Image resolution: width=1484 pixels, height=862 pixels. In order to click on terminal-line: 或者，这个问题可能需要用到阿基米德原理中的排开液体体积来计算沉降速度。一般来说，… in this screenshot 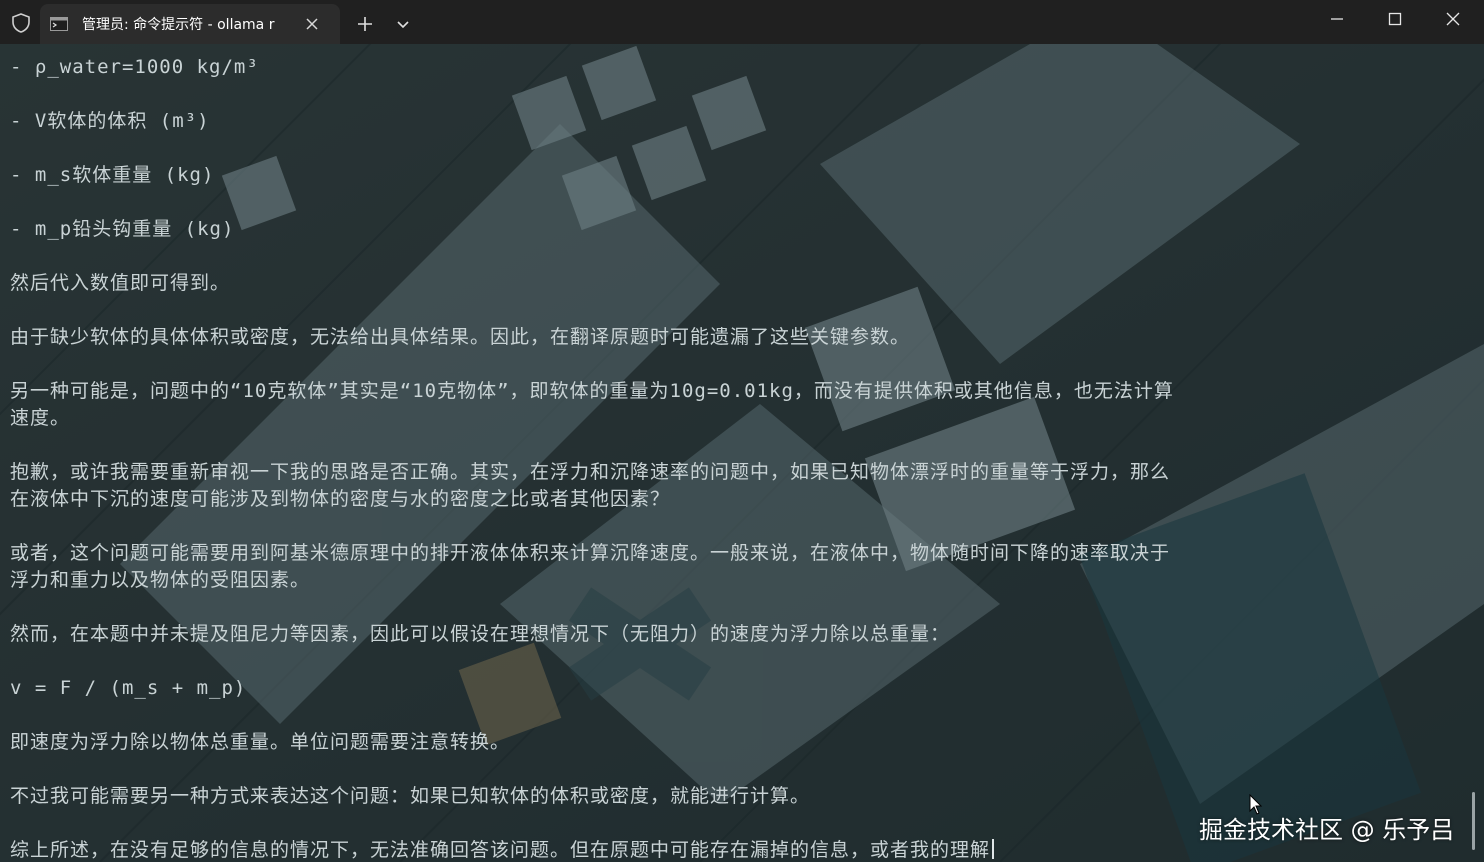, I will do `click(590, 553)`.